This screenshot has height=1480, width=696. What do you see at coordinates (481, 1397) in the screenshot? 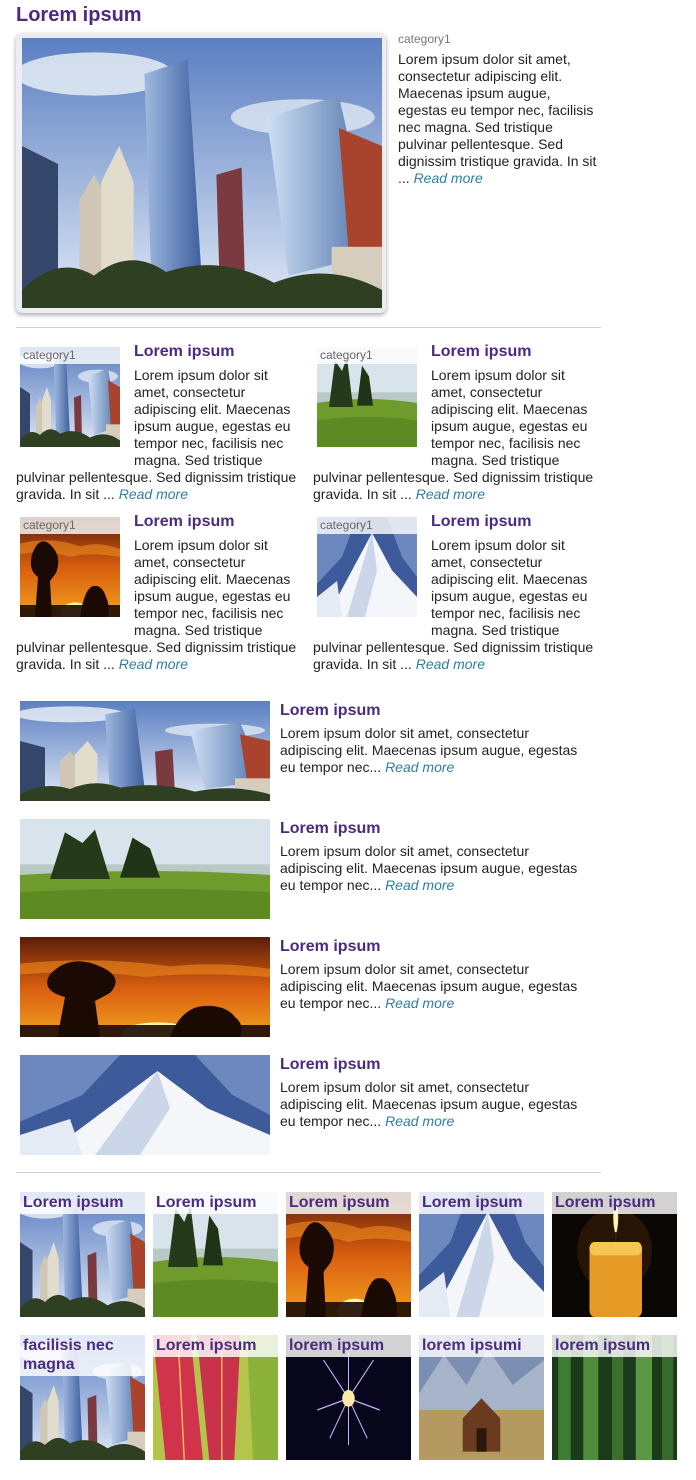
I see `grid-tile: lorem ipsumi` at bounding box center [481, 1397].